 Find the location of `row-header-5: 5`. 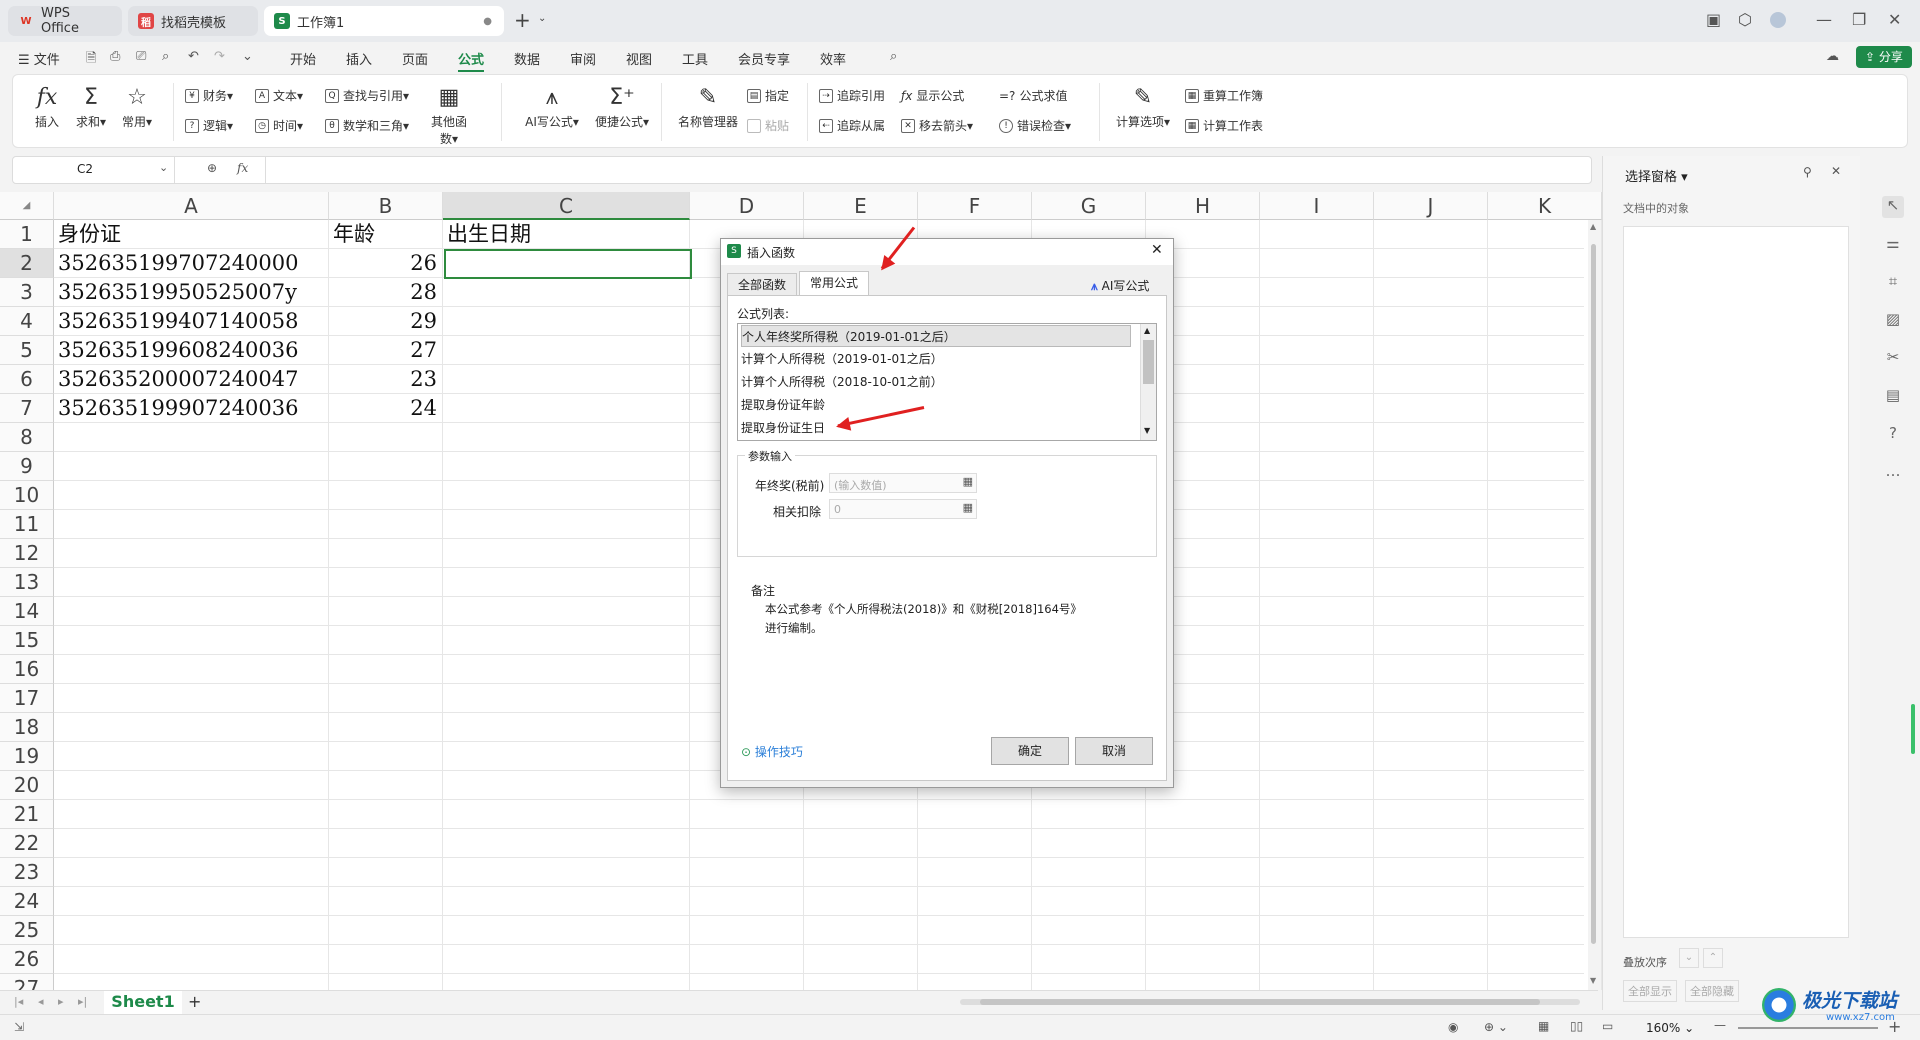

row-header-5: 5 is located at coordinates (27, 350).